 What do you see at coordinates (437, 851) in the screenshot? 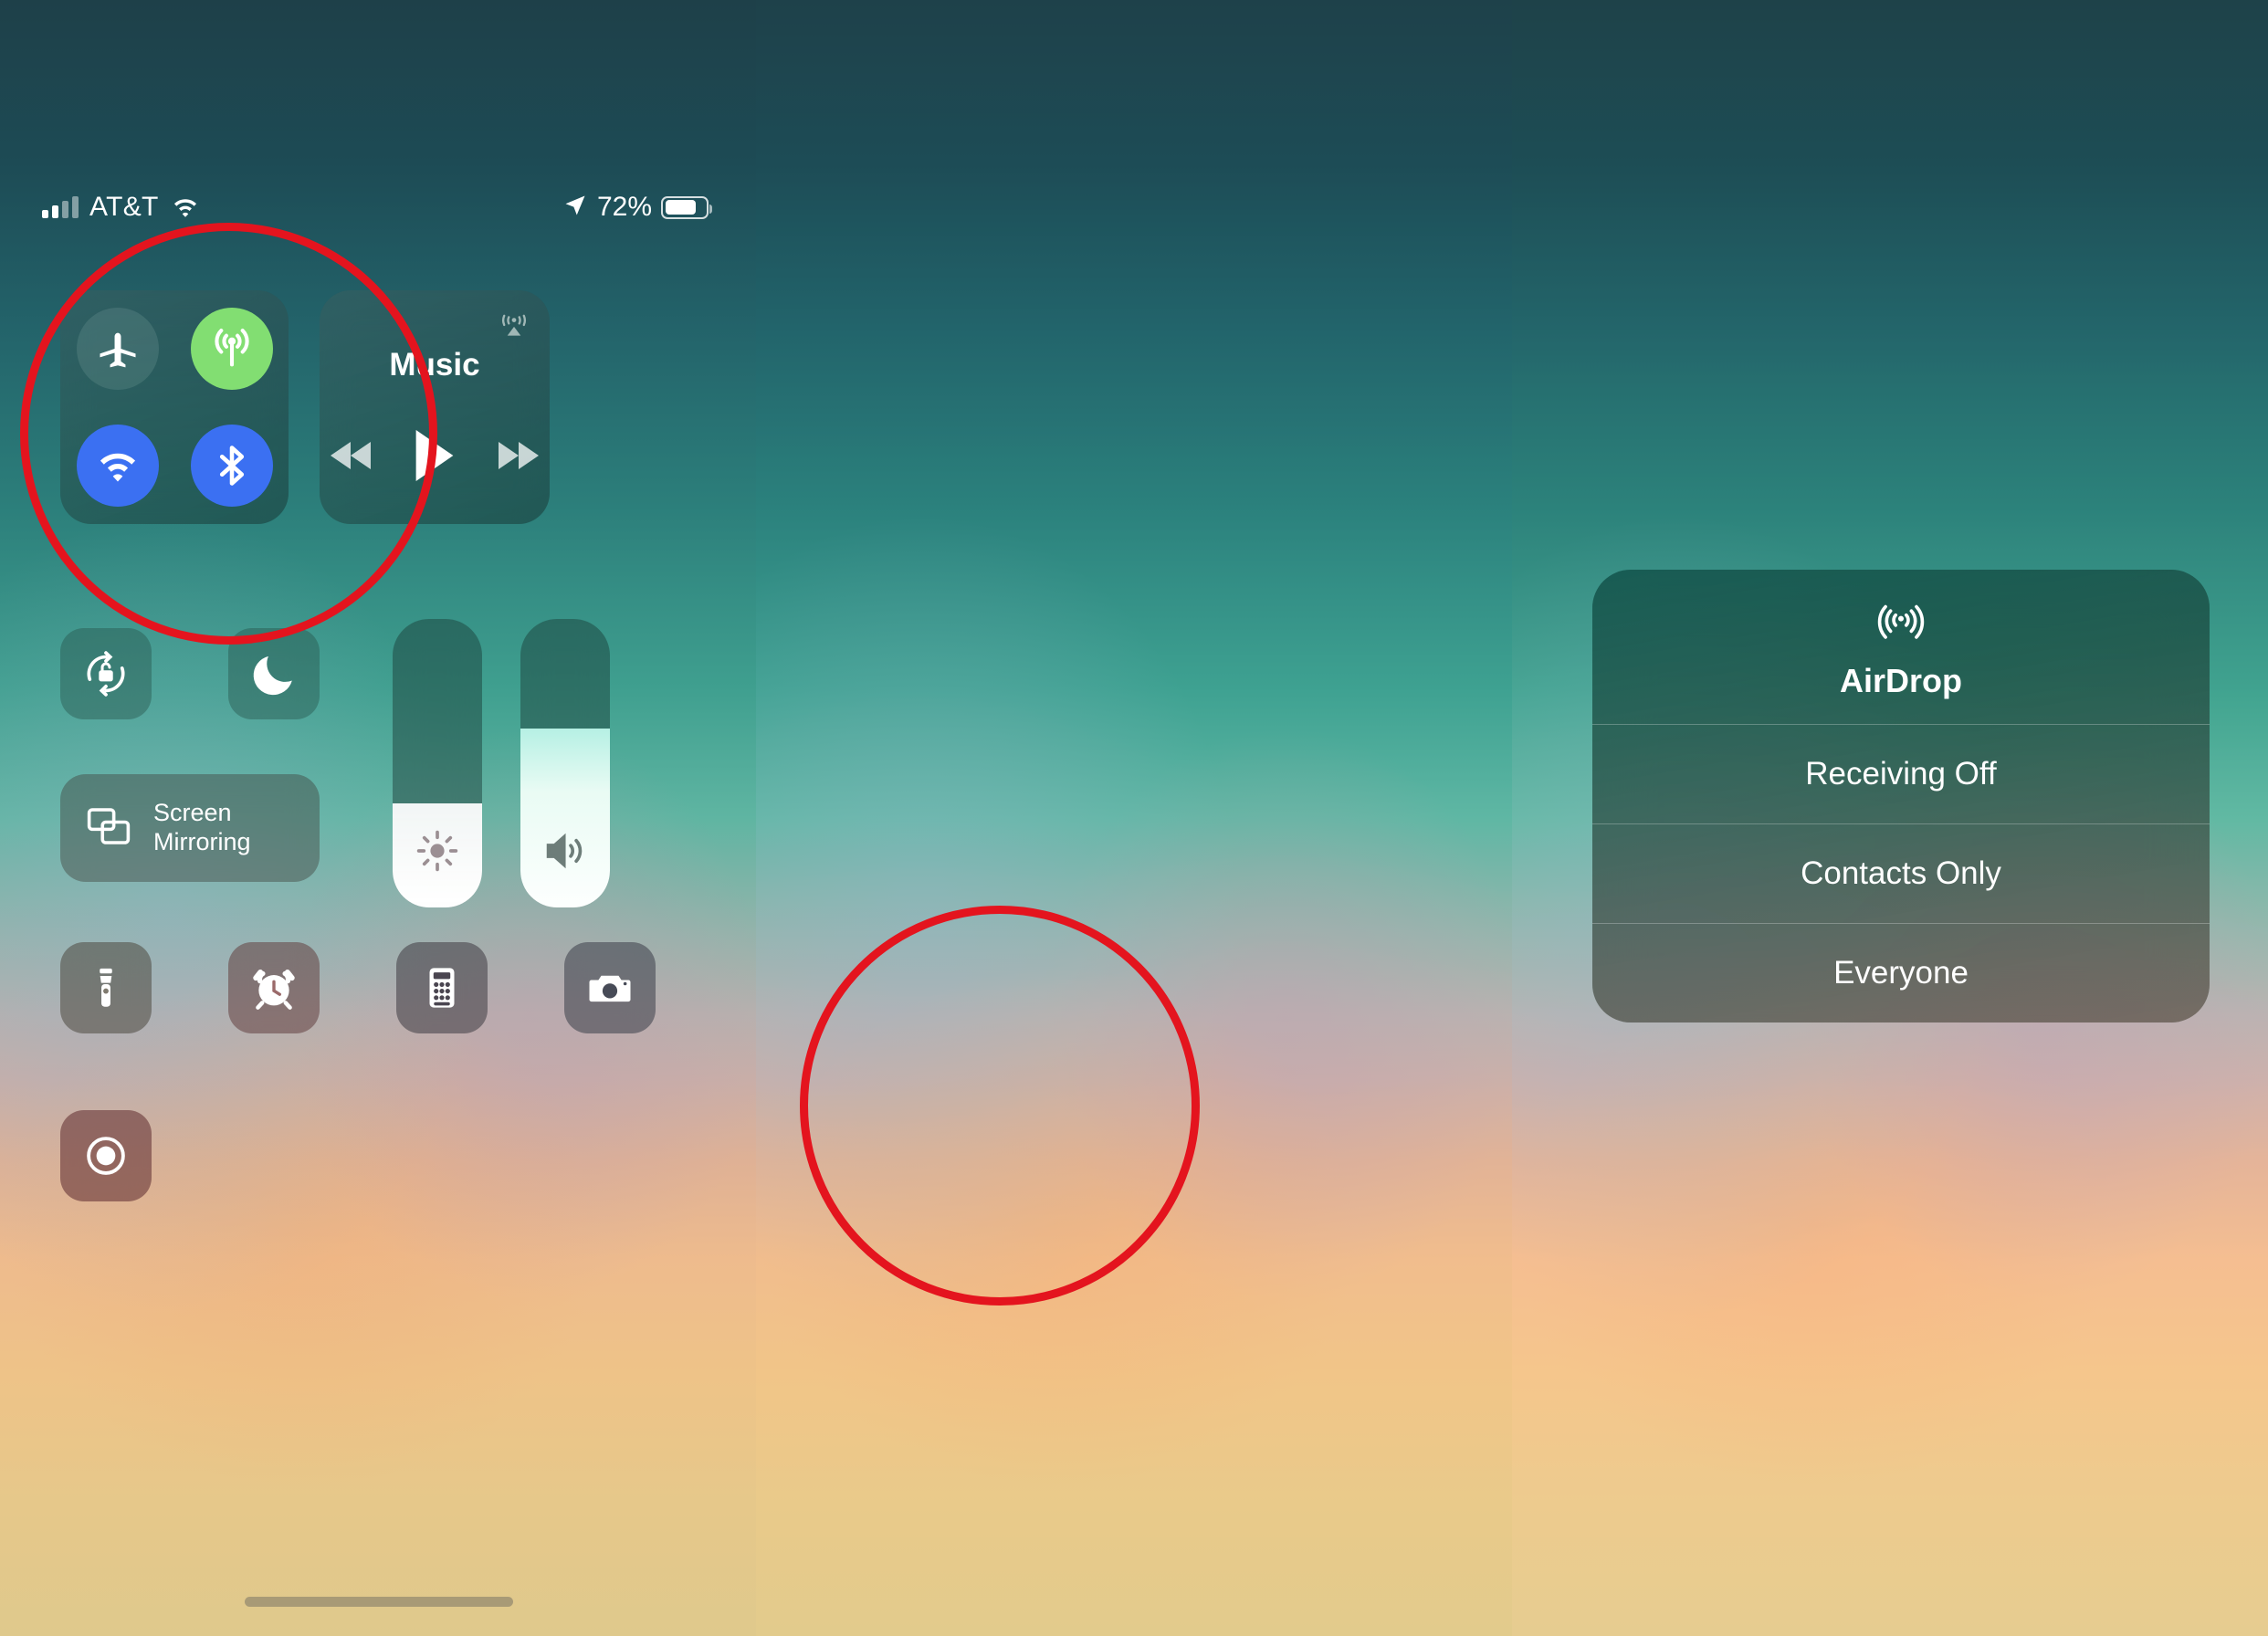
I see `brightness-sun-icon` at bounding box center [437, 851].